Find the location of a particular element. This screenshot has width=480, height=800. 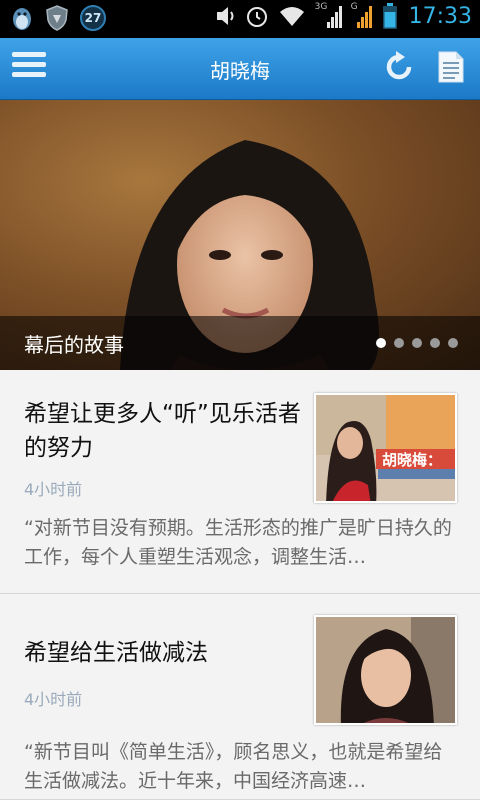

pager-dots is located at coordinates (417, 343).